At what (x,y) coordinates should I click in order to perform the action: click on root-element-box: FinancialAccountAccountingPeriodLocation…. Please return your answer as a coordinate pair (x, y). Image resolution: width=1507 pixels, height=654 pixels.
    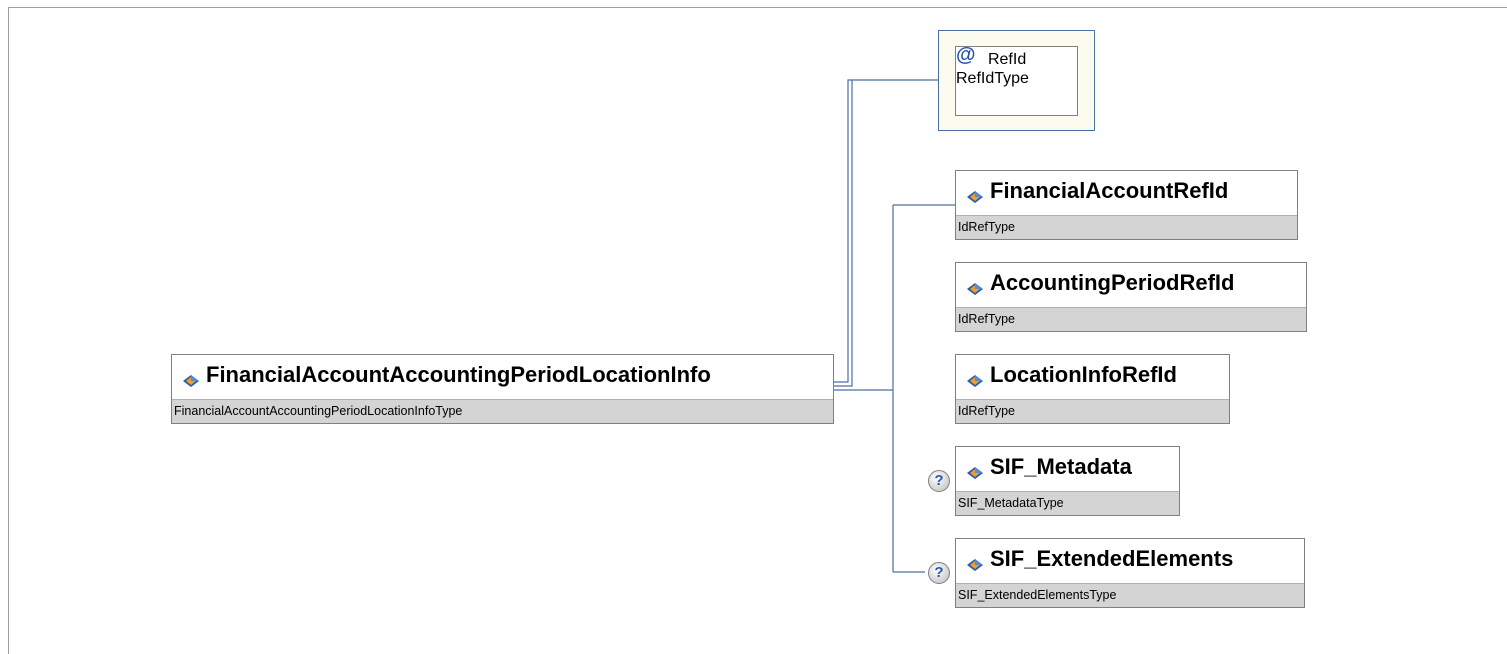
    Looking at the image, I should click on (502, 389).